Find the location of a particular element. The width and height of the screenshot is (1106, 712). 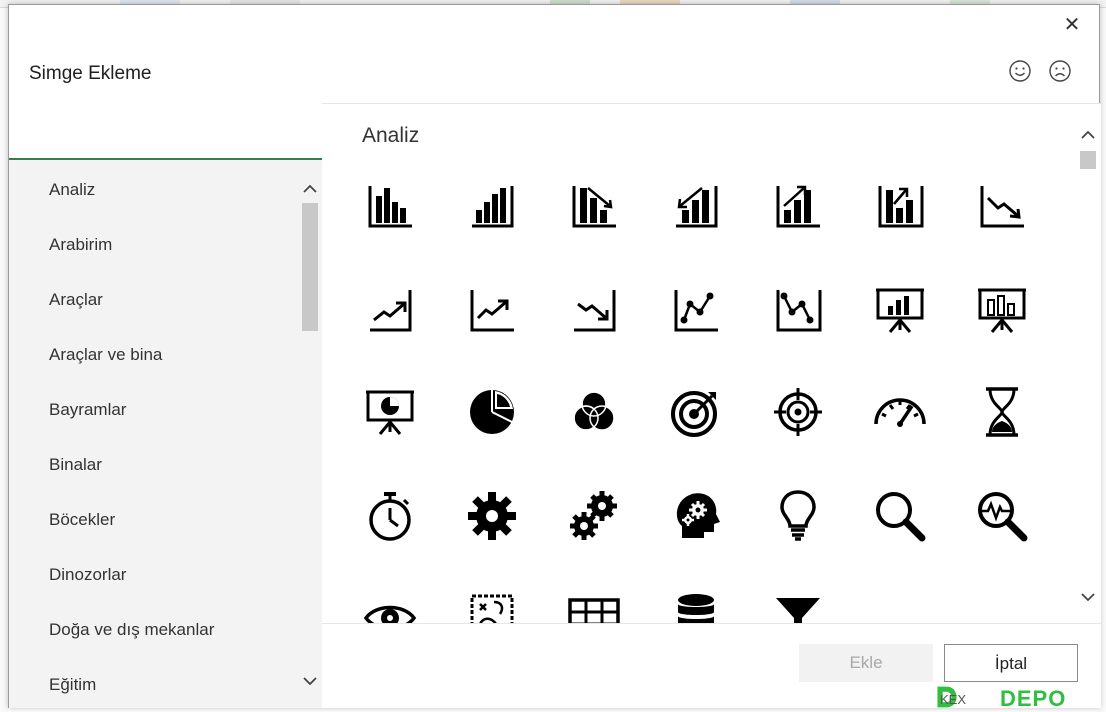

category-item-doga: Doğa ve dış mekanlar is located at coordinates (131, 630).